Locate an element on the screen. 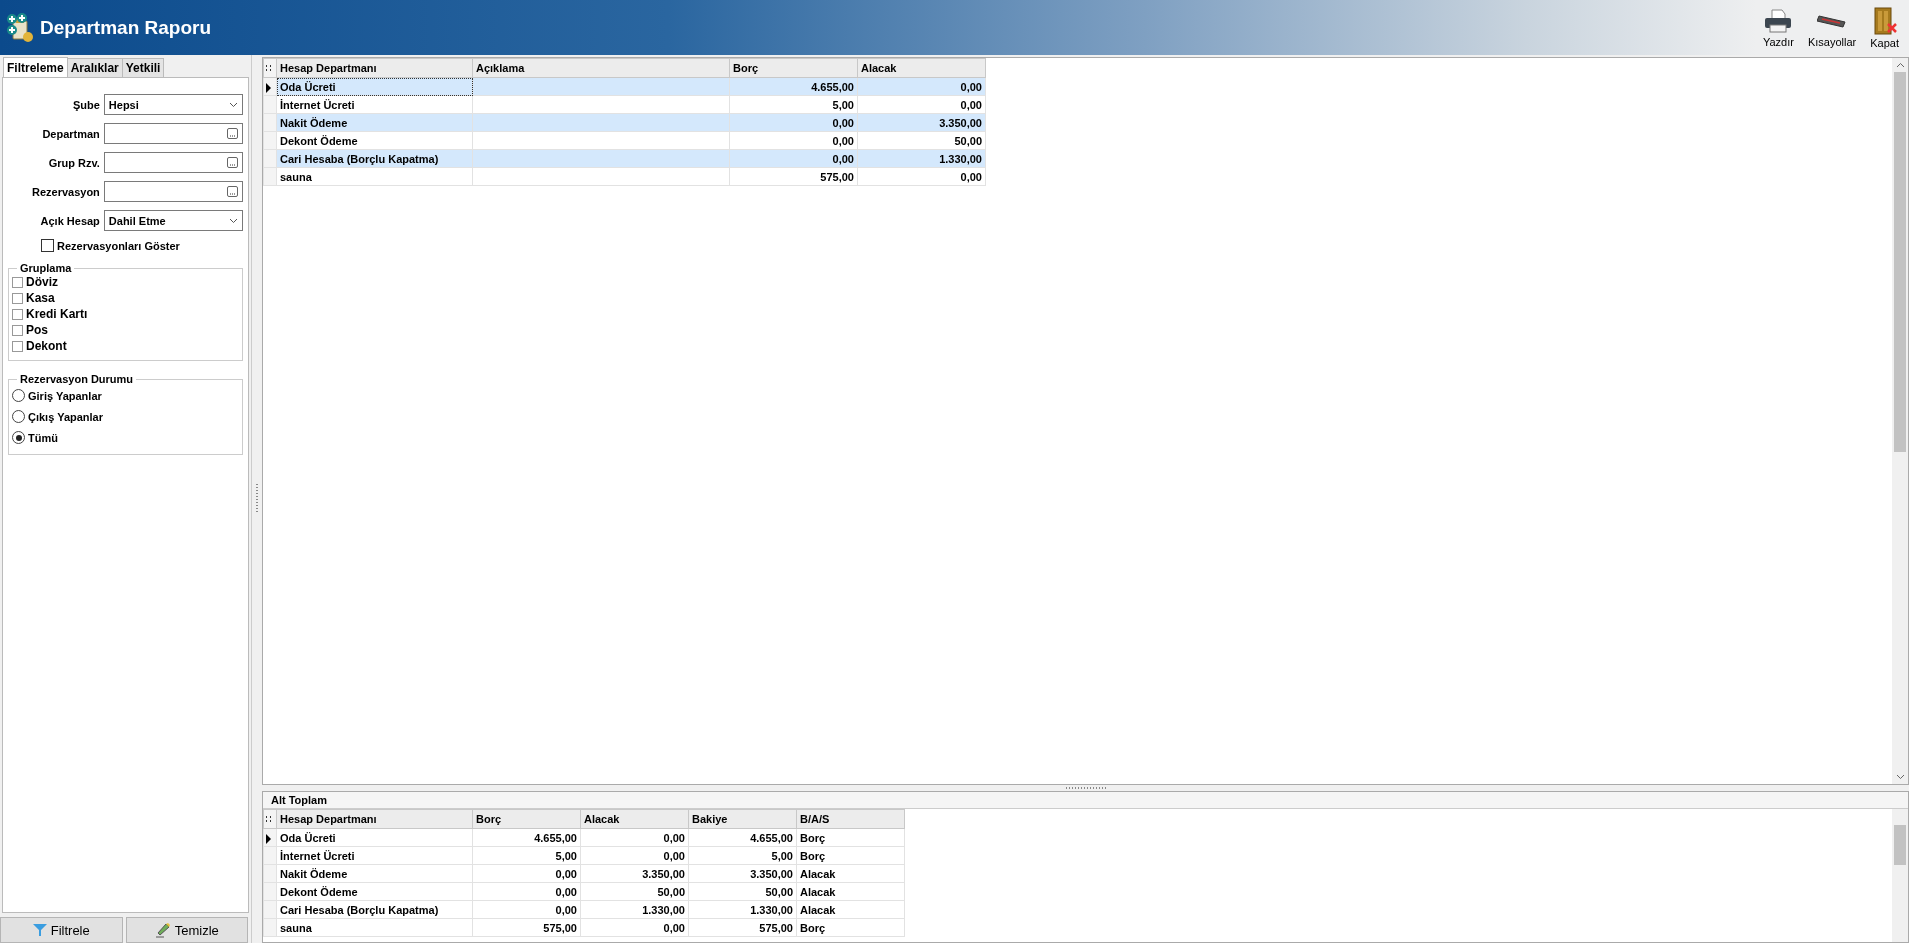 The image size is (1909, 943). radio-label: Tümü is located at coordinates (43, 437).